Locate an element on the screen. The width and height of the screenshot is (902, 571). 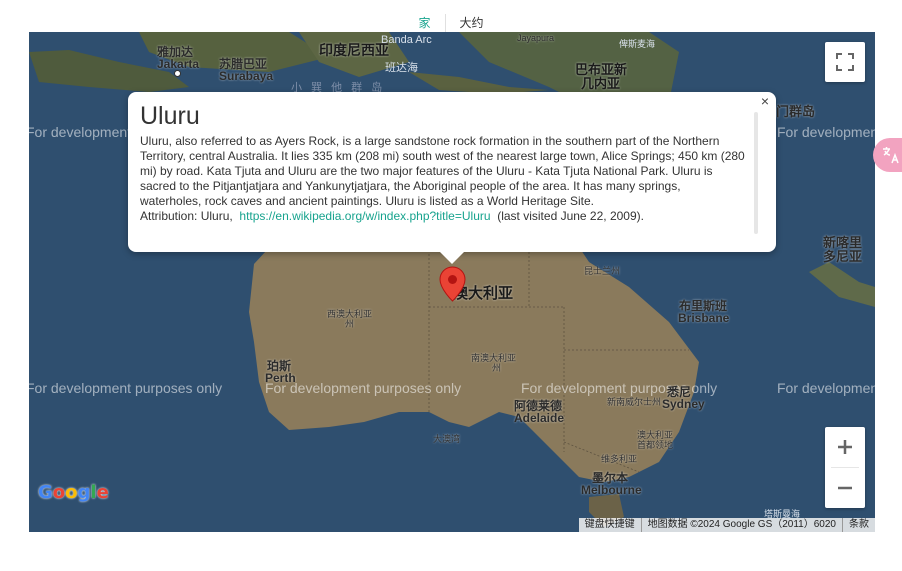
label-queensland: 昆士兰州 is located at coordinates (602, 271).